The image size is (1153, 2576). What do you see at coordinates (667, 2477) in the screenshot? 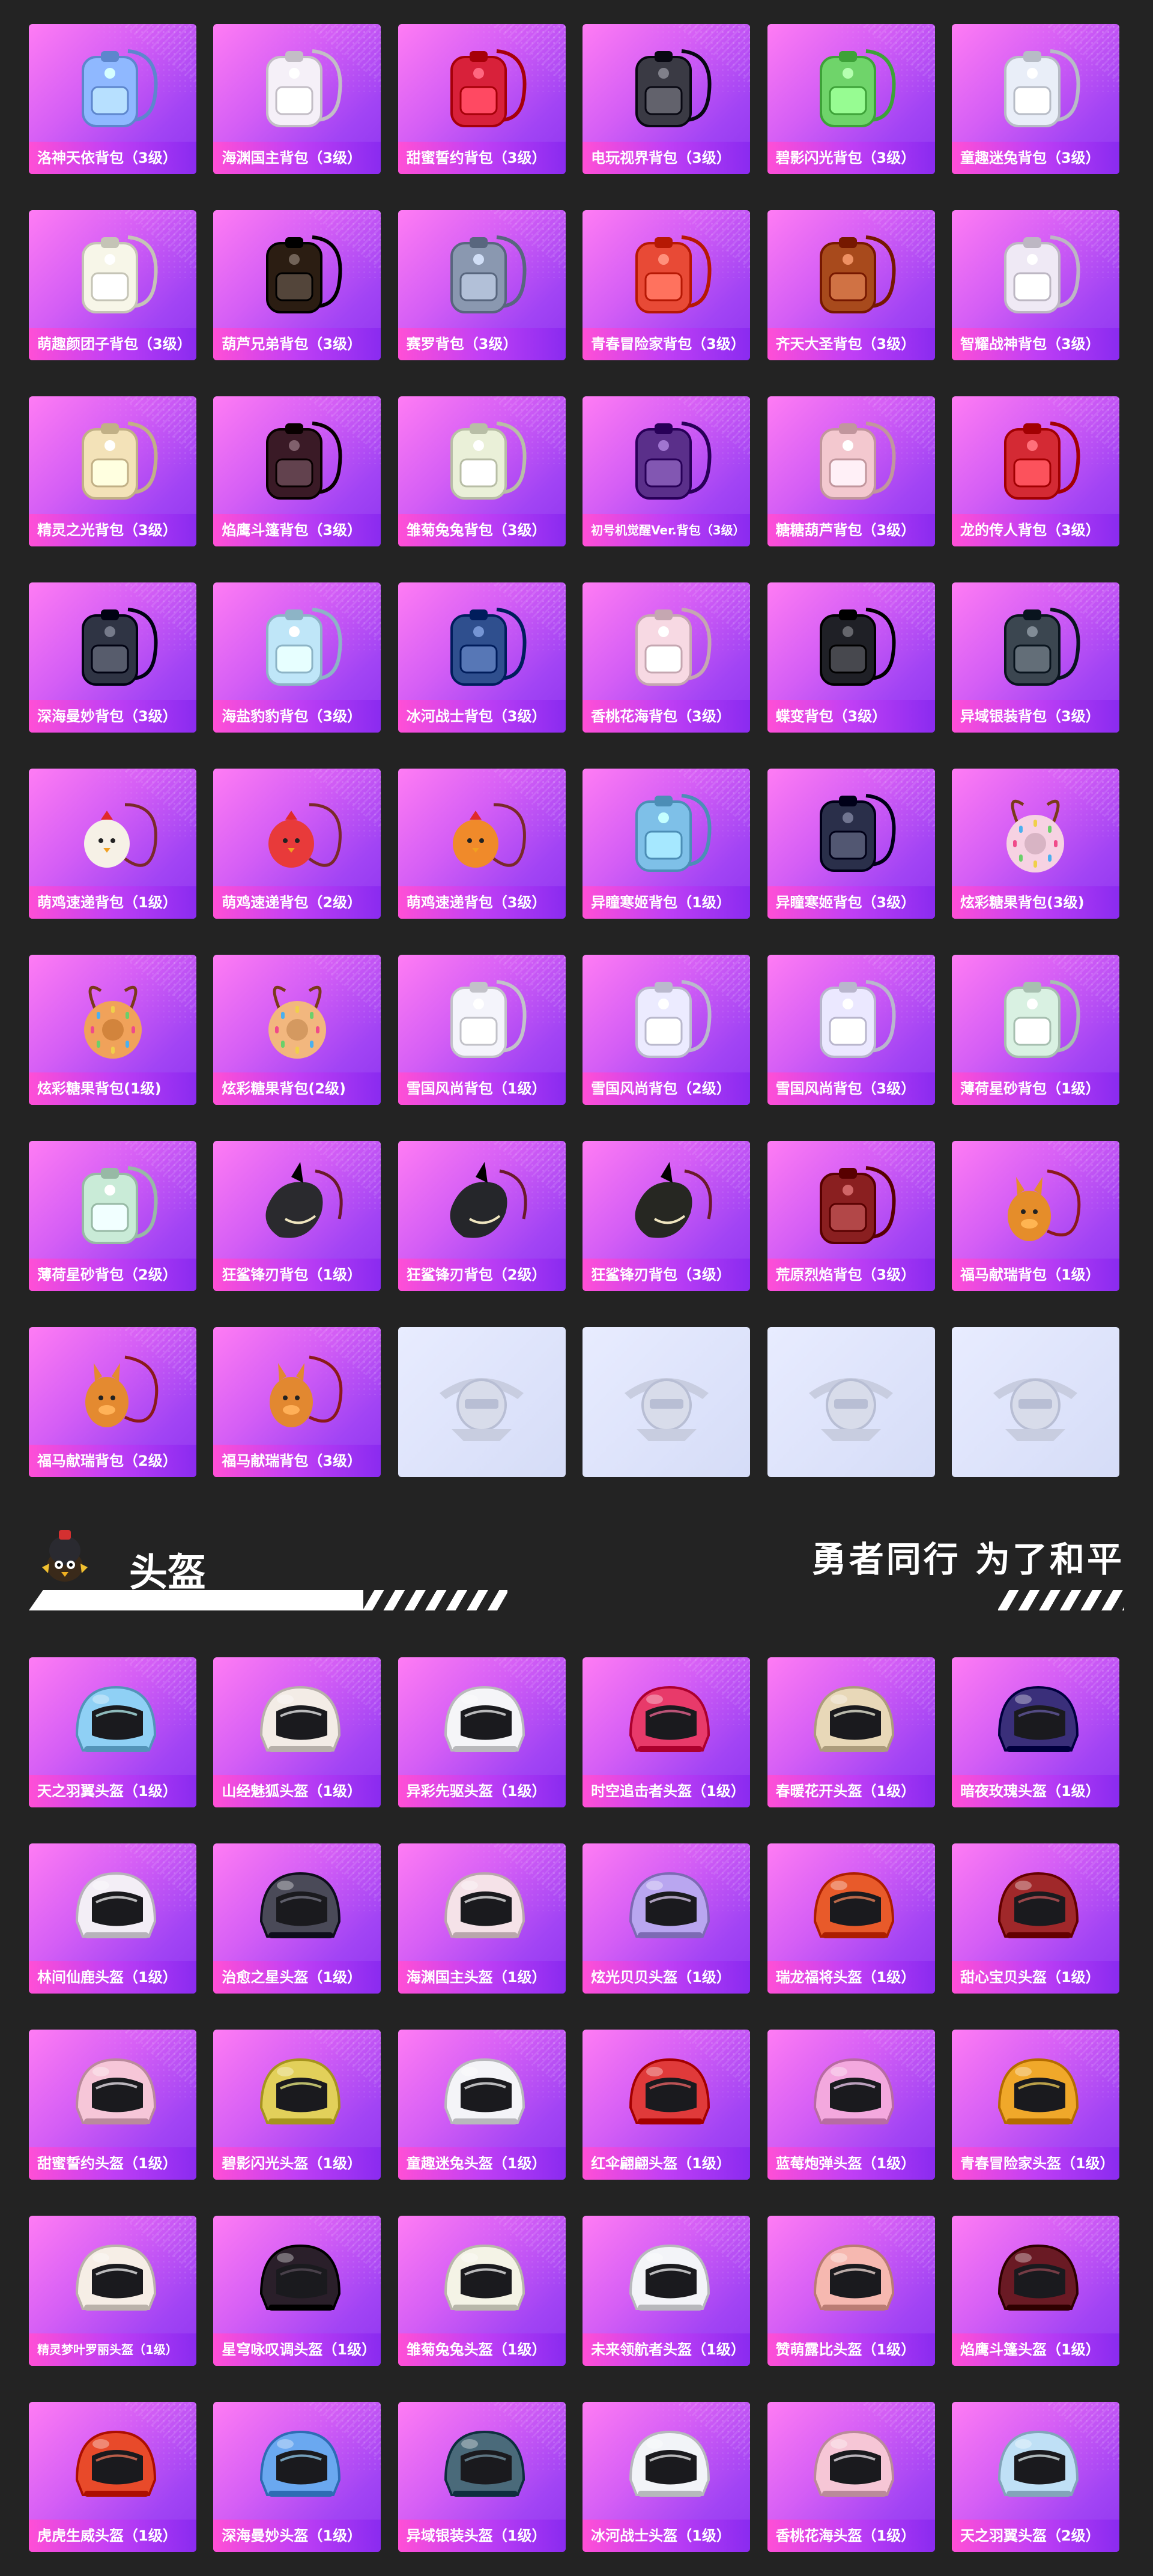
I see `helmet-card: 冰河战士头盔（1级）` at bounding box center [667, 2477].